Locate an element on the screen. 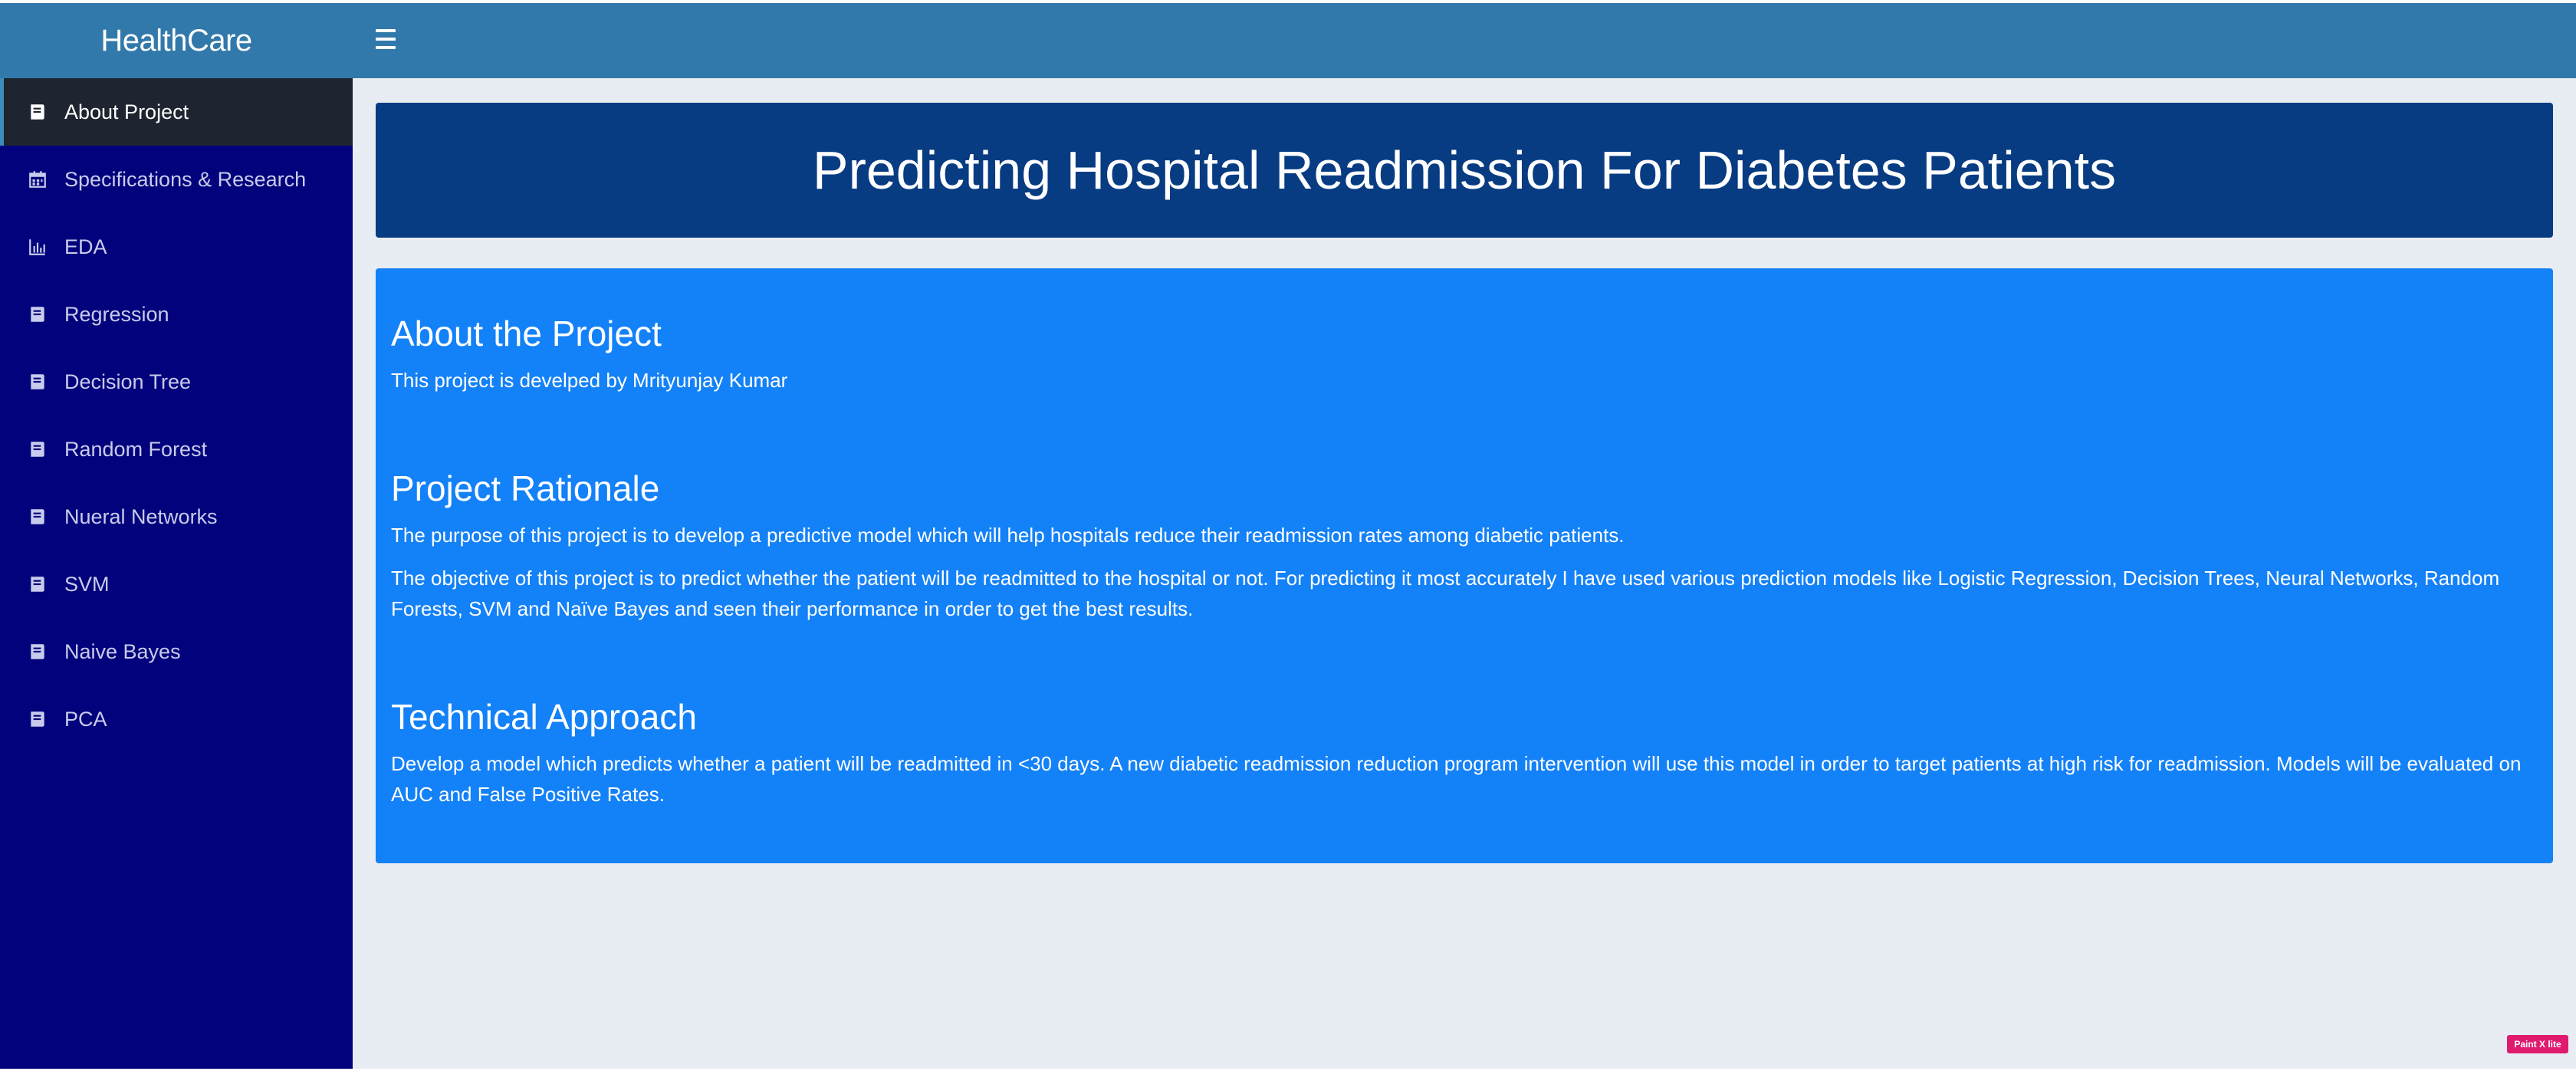 The height and width of the screenshot is (1081, 2576). sidebar-item-label: PCA is located at coordinates (85, 719).